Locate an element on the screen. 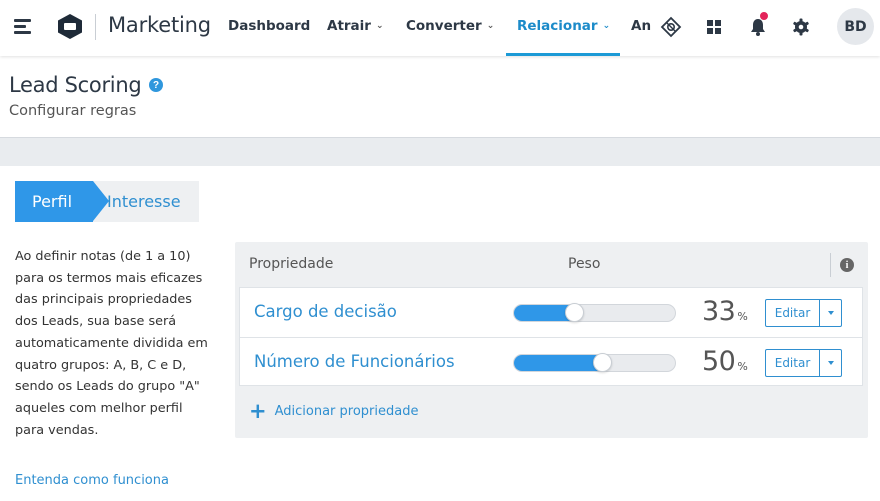  menu-icon is located at coordinates (23, 26).